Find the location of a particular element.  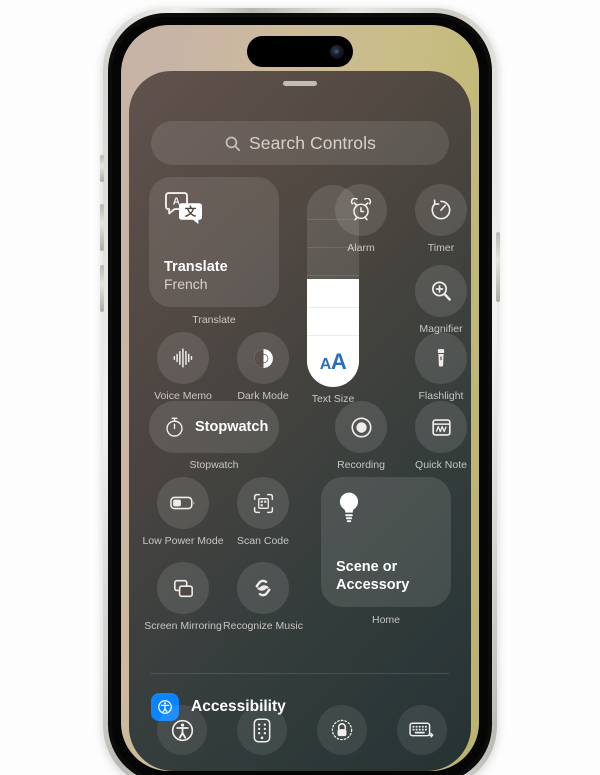

control-screen-mirroring: Screen Mirroring is located at coordinates (184, 597).